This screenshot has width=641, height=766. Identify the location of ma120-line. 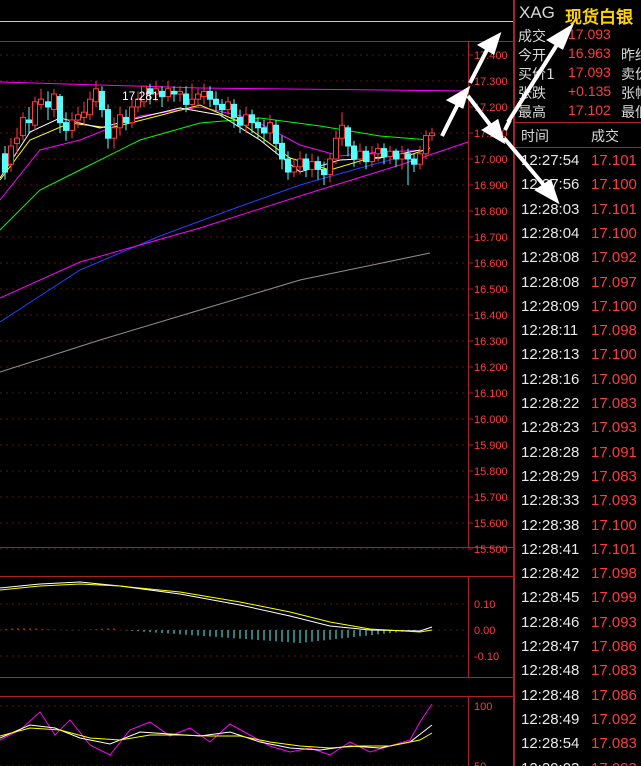
(215, 312).